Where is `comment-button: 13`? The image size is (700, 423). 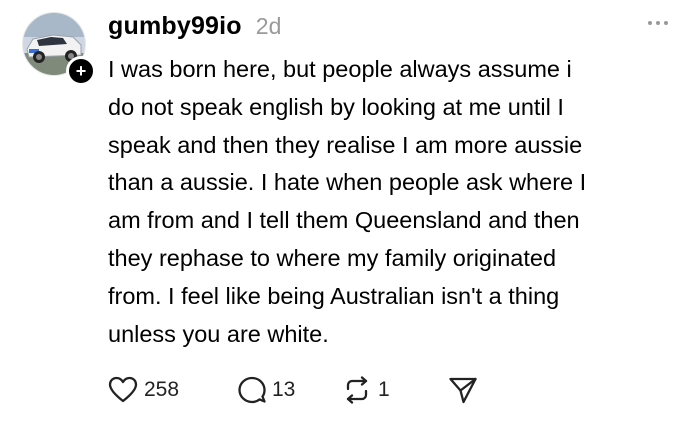
comment-button: 13 is located at coordinates (266, 390).